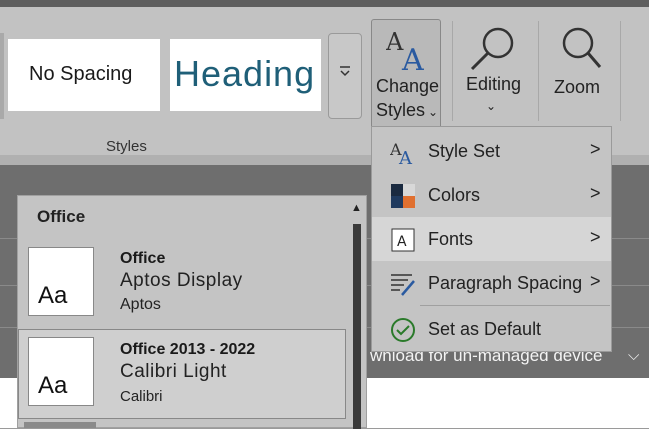  What do you see at coordinates (451, 239) in the screenshot?
I see `menu-item-label: Fonts` at bounding box center [451, 239].